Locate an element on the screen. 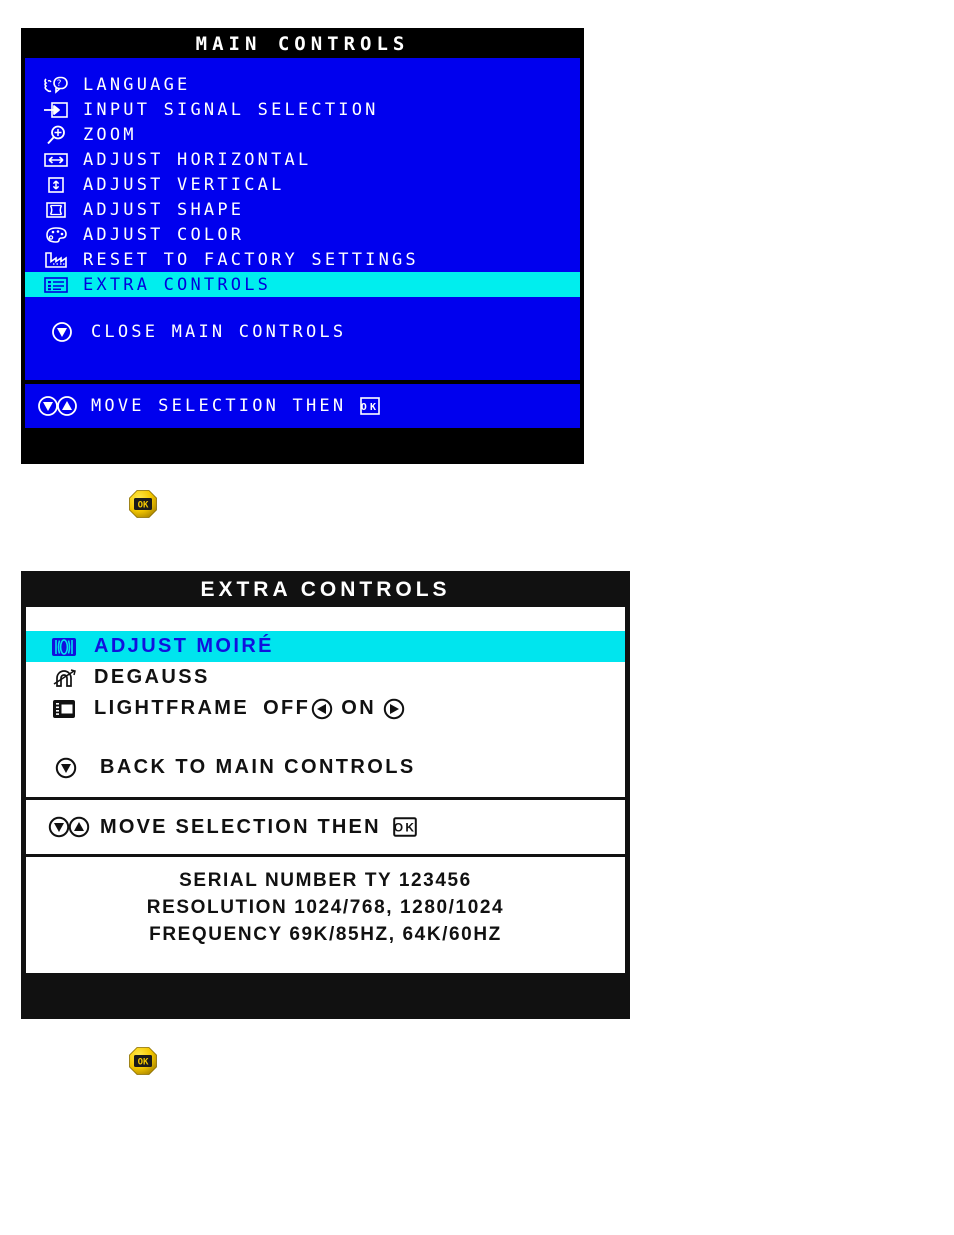  left-arrow-circle-icon is located at coordinates (322, 709).